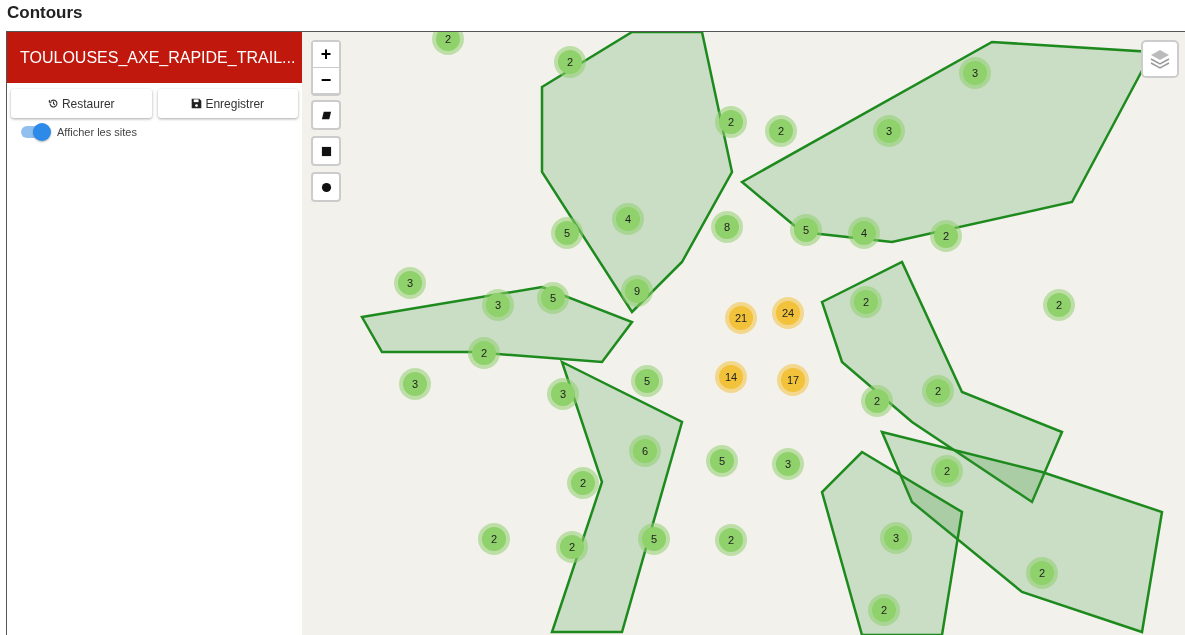 The image size is (1185, 635). I want to click on circle-draw-button, so click(326, 187).